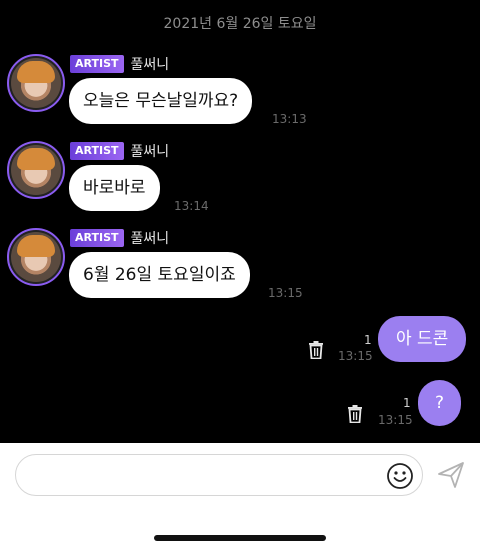 The width and height of the screenshot is (480, 551). Describe the element at coordinates (191, 206) in the screenshot. I see `message-time: 13:14` at that location.